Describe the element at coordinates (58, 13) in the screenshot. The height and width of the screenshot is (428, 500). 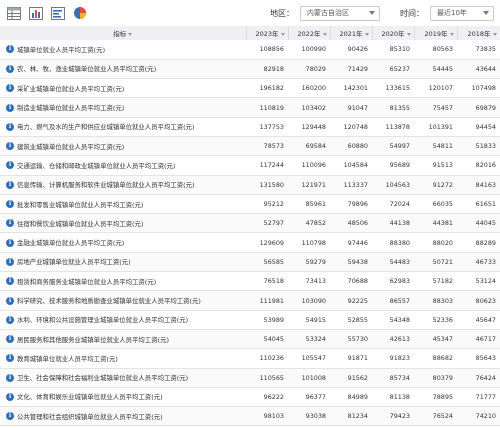
I see `list-bar-icon` at that location.